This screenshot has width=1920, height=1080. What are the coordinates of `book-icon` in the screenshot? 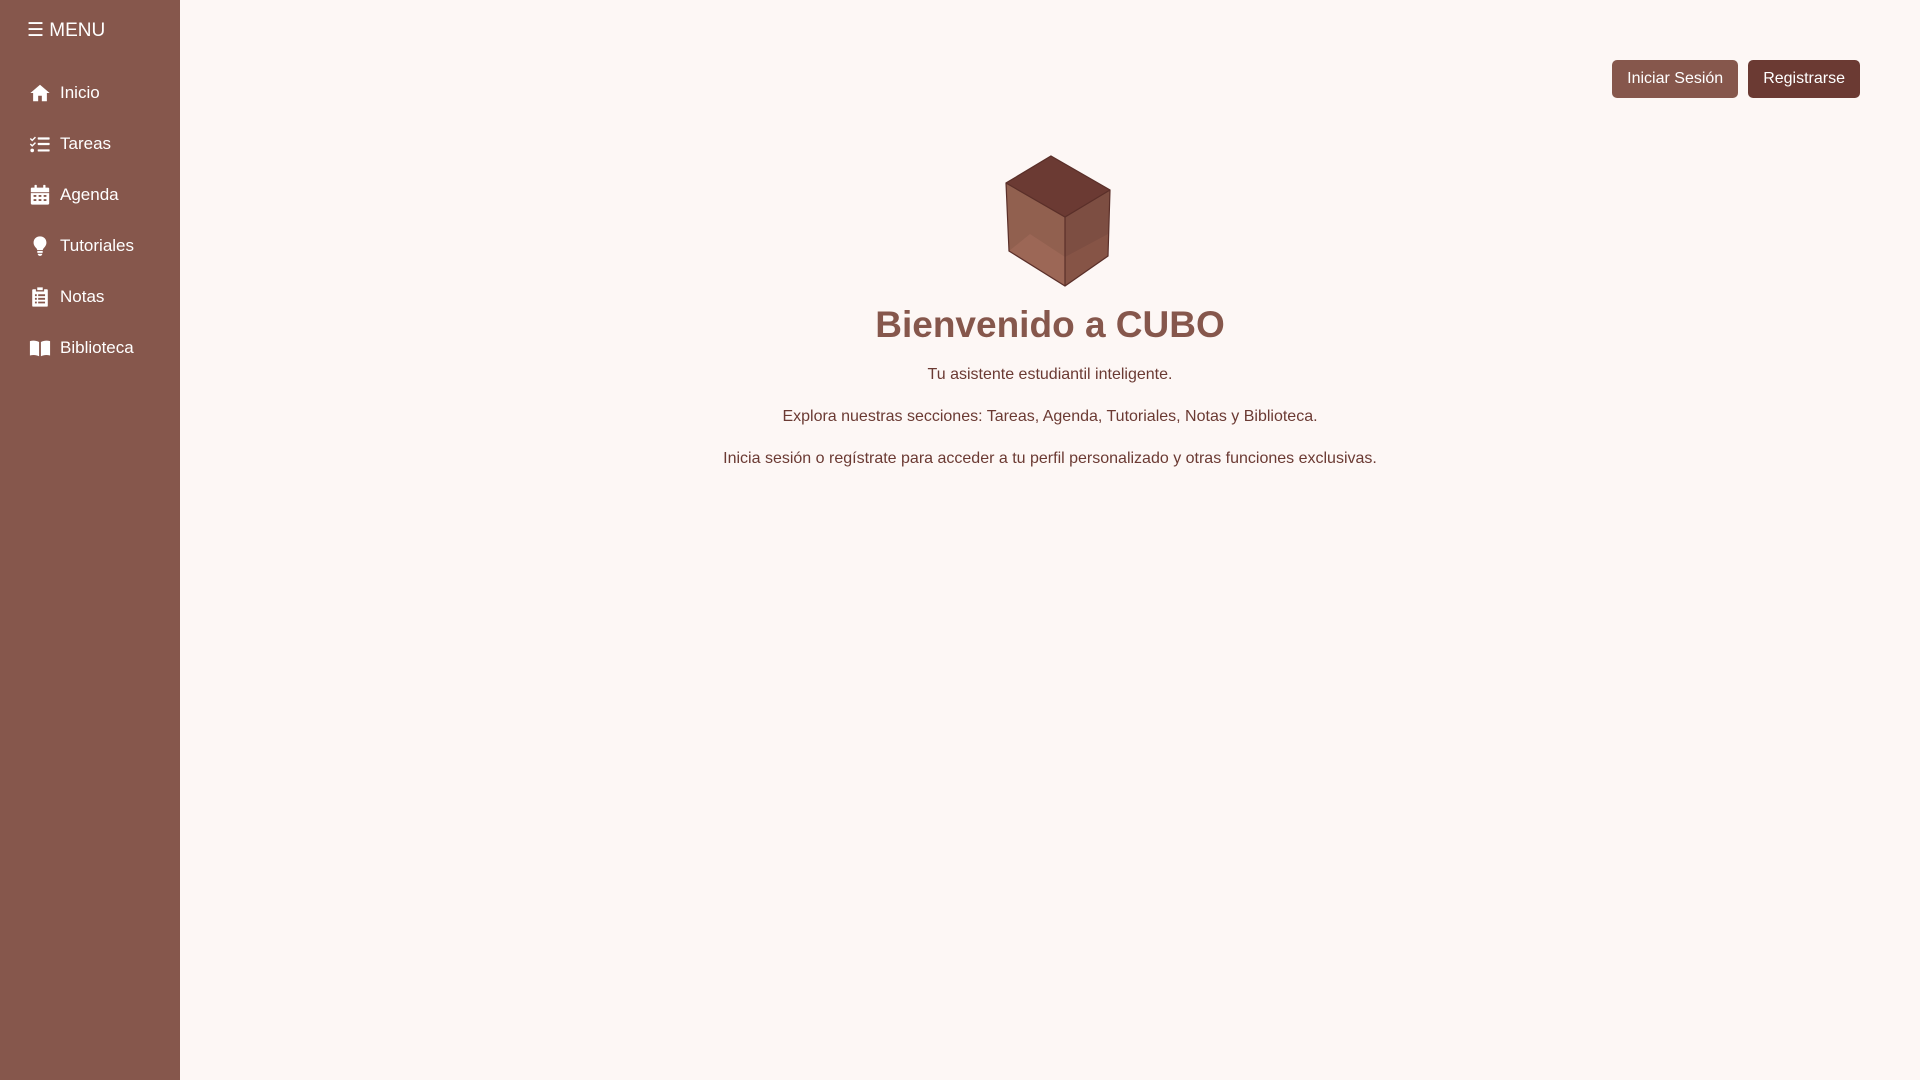 It's located at (40, 348).